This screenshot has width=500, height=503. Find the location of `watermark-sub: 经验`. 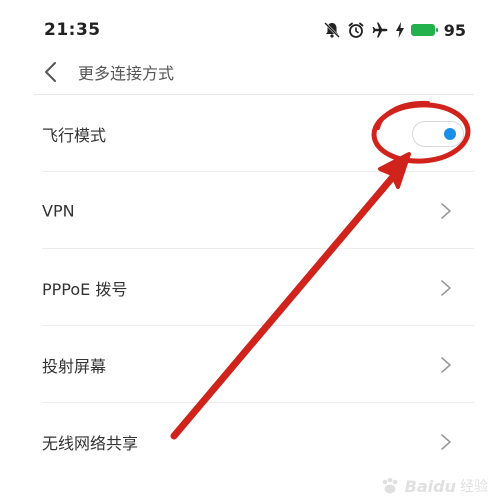

watermark-sub: 经验 is located at coordinates (474, 487).